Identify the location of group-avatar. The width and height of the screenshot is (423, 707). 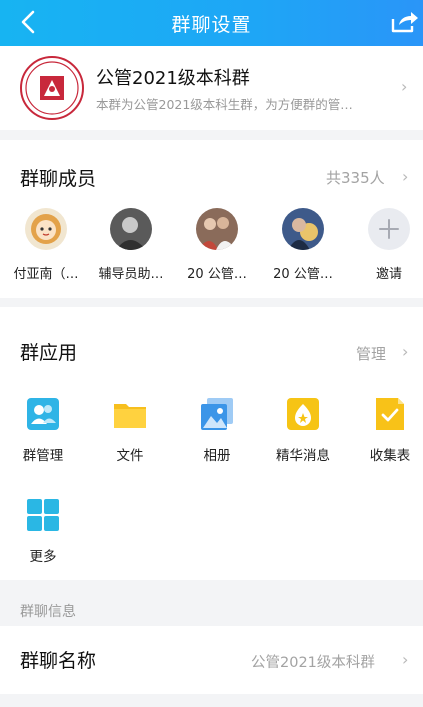
(52, 88).